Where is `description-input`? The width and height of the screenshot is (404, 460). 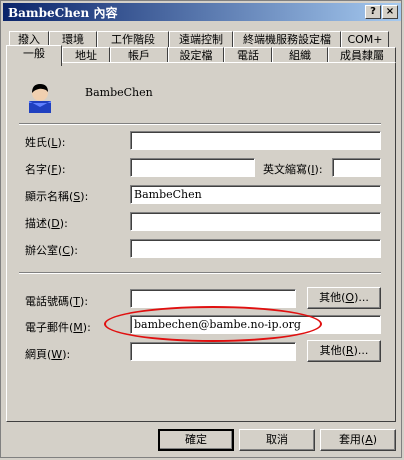 description-input is located at coordinates (255, 221).